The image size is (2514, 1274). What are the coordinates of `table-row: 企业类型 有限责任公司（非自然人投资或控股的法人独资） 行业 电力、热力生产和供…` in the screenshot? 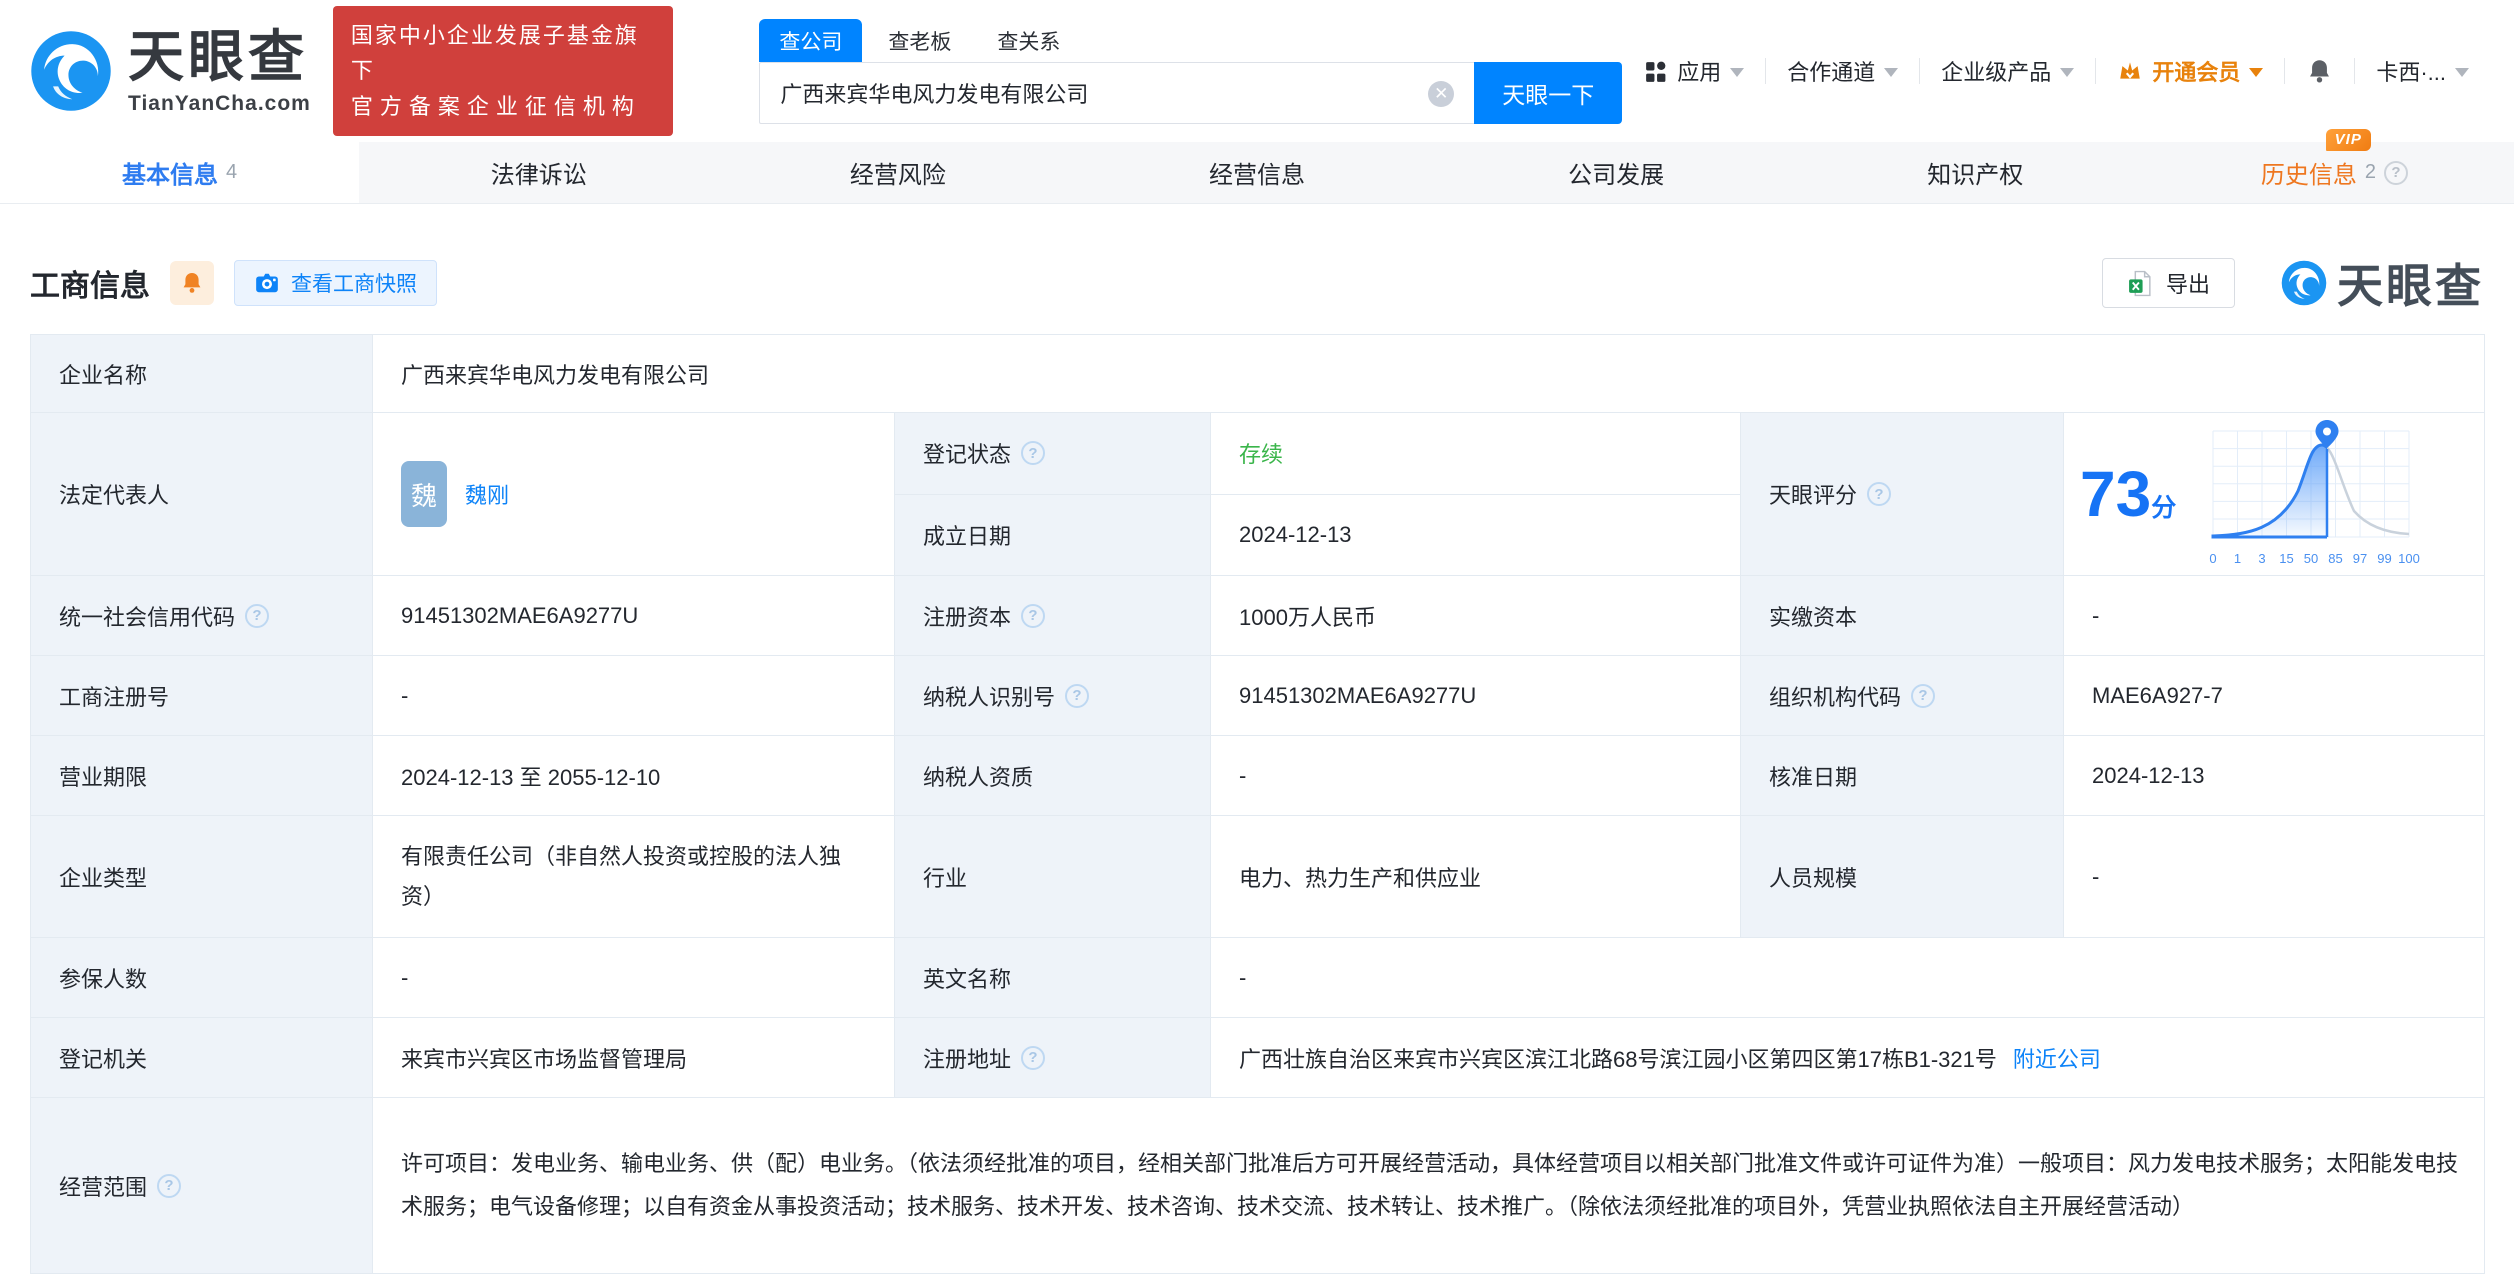 It's located at (1258, 876).